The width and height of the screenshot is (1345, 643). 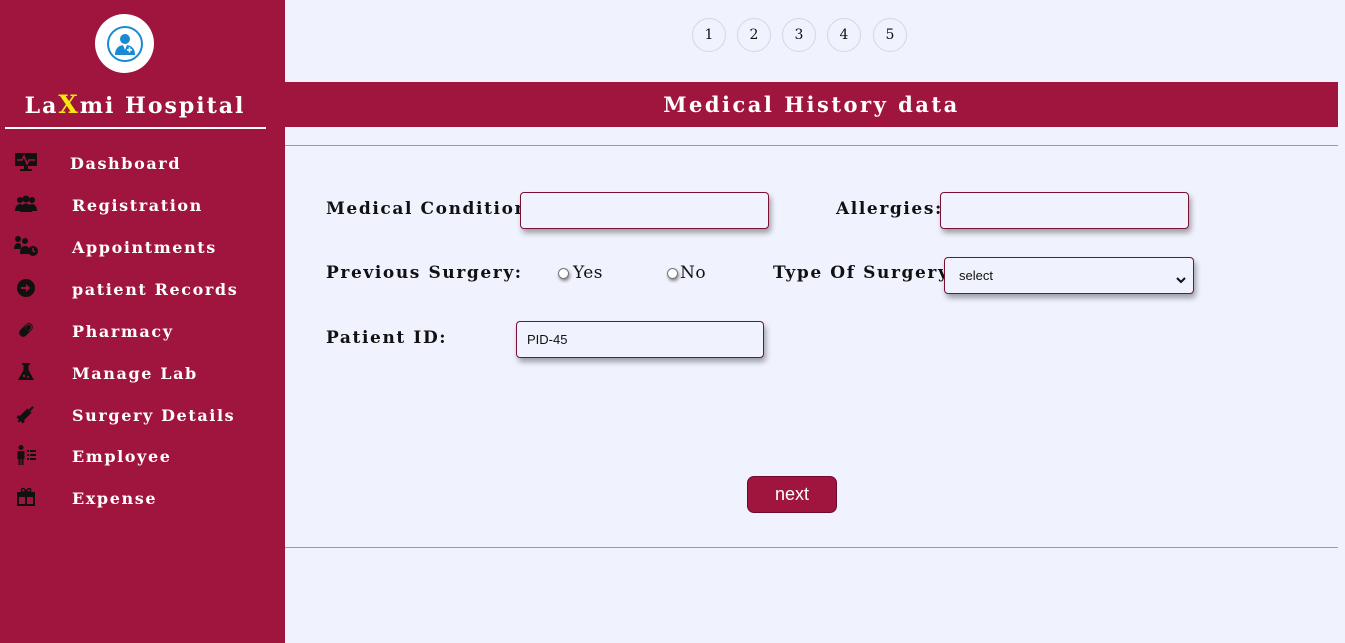 I want to click on page-header: Medical History data, so click(x=811, y=104).